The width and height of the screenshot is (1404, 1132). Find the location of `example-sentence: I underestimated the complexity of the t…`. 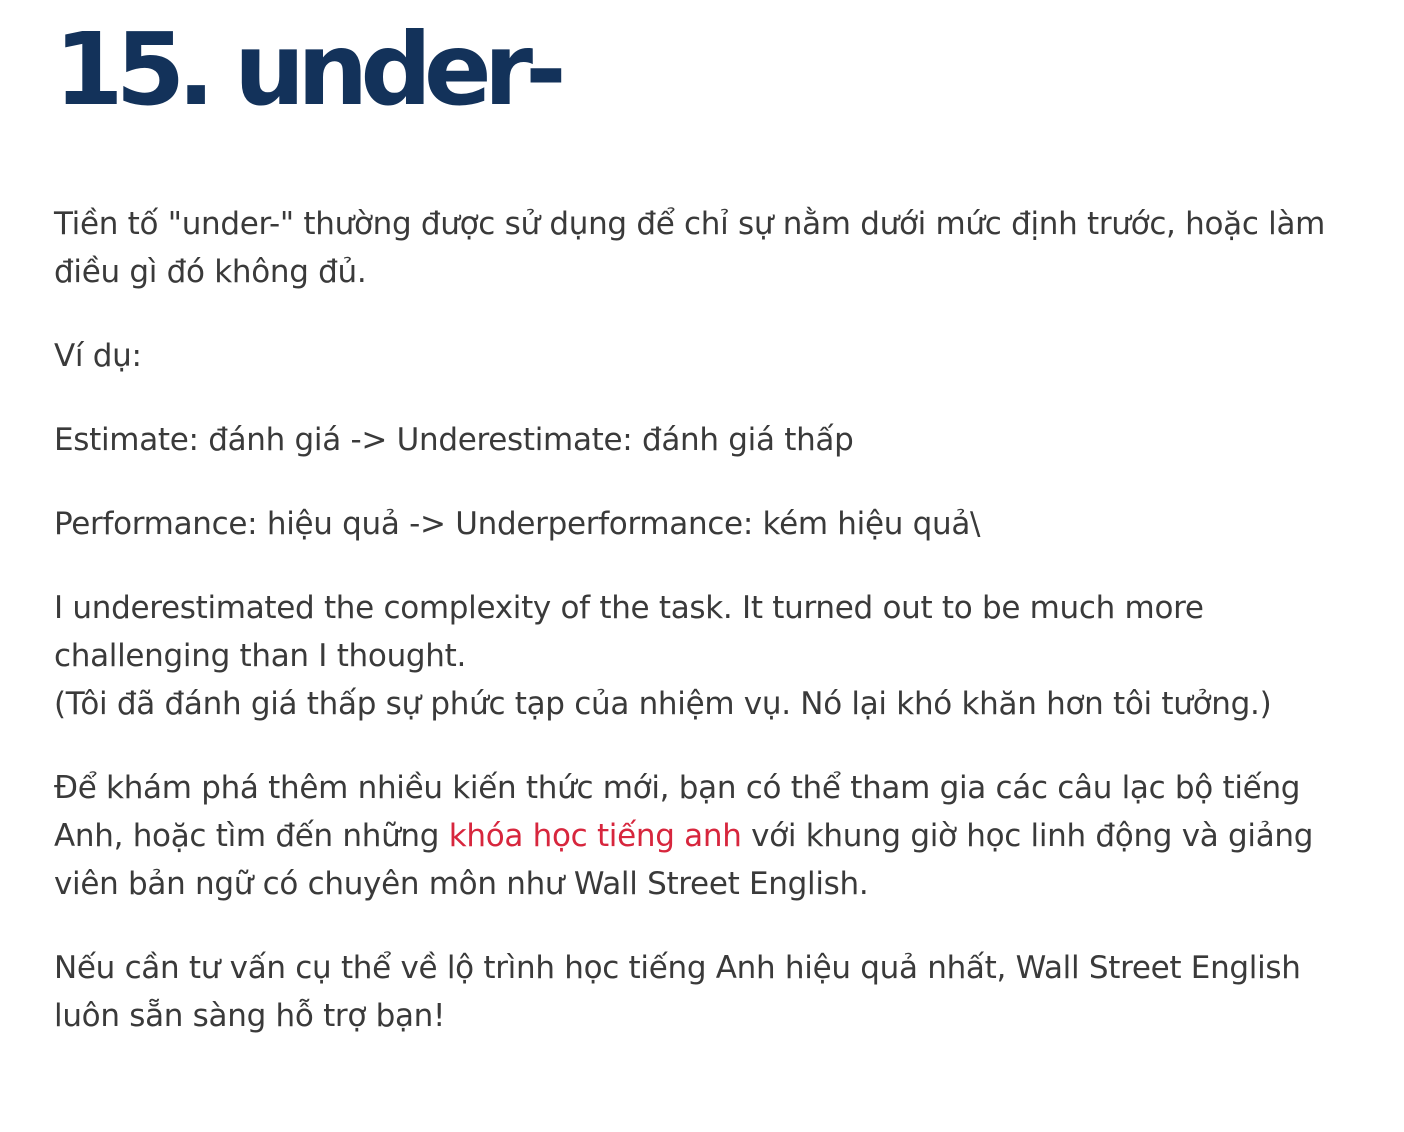

example-sentence: I underestimated the complexity of the t… is located at coordinates (704, 656).